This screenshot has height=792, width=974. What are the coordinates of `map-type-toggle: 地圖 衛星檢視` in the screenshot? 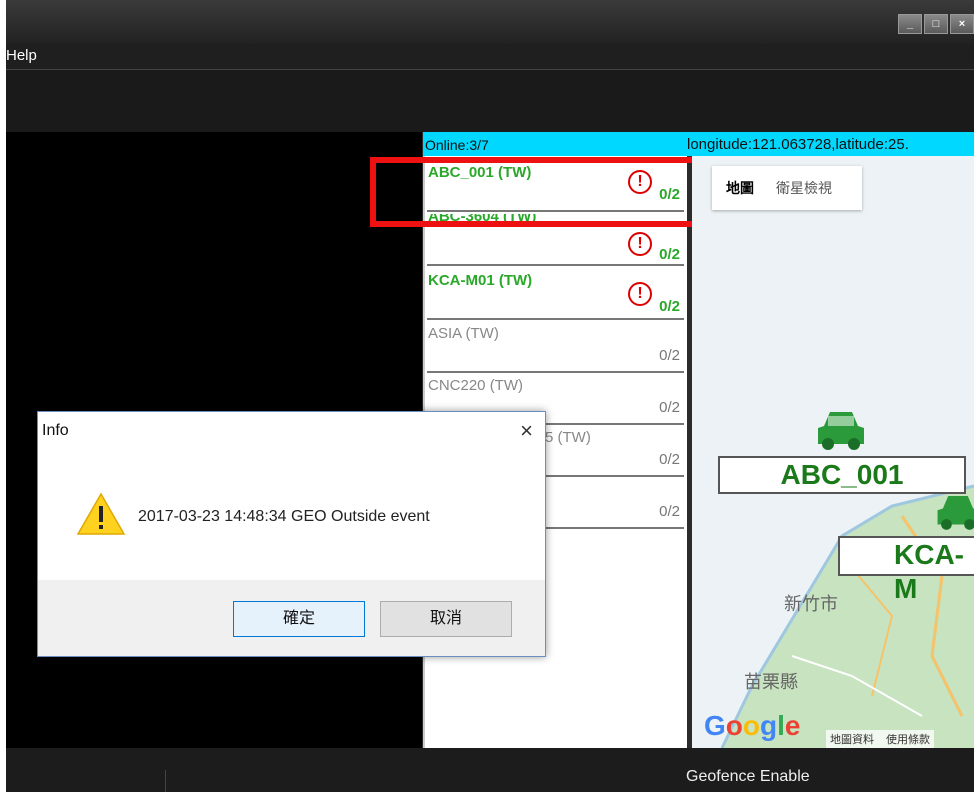 It's located at (787, 188).